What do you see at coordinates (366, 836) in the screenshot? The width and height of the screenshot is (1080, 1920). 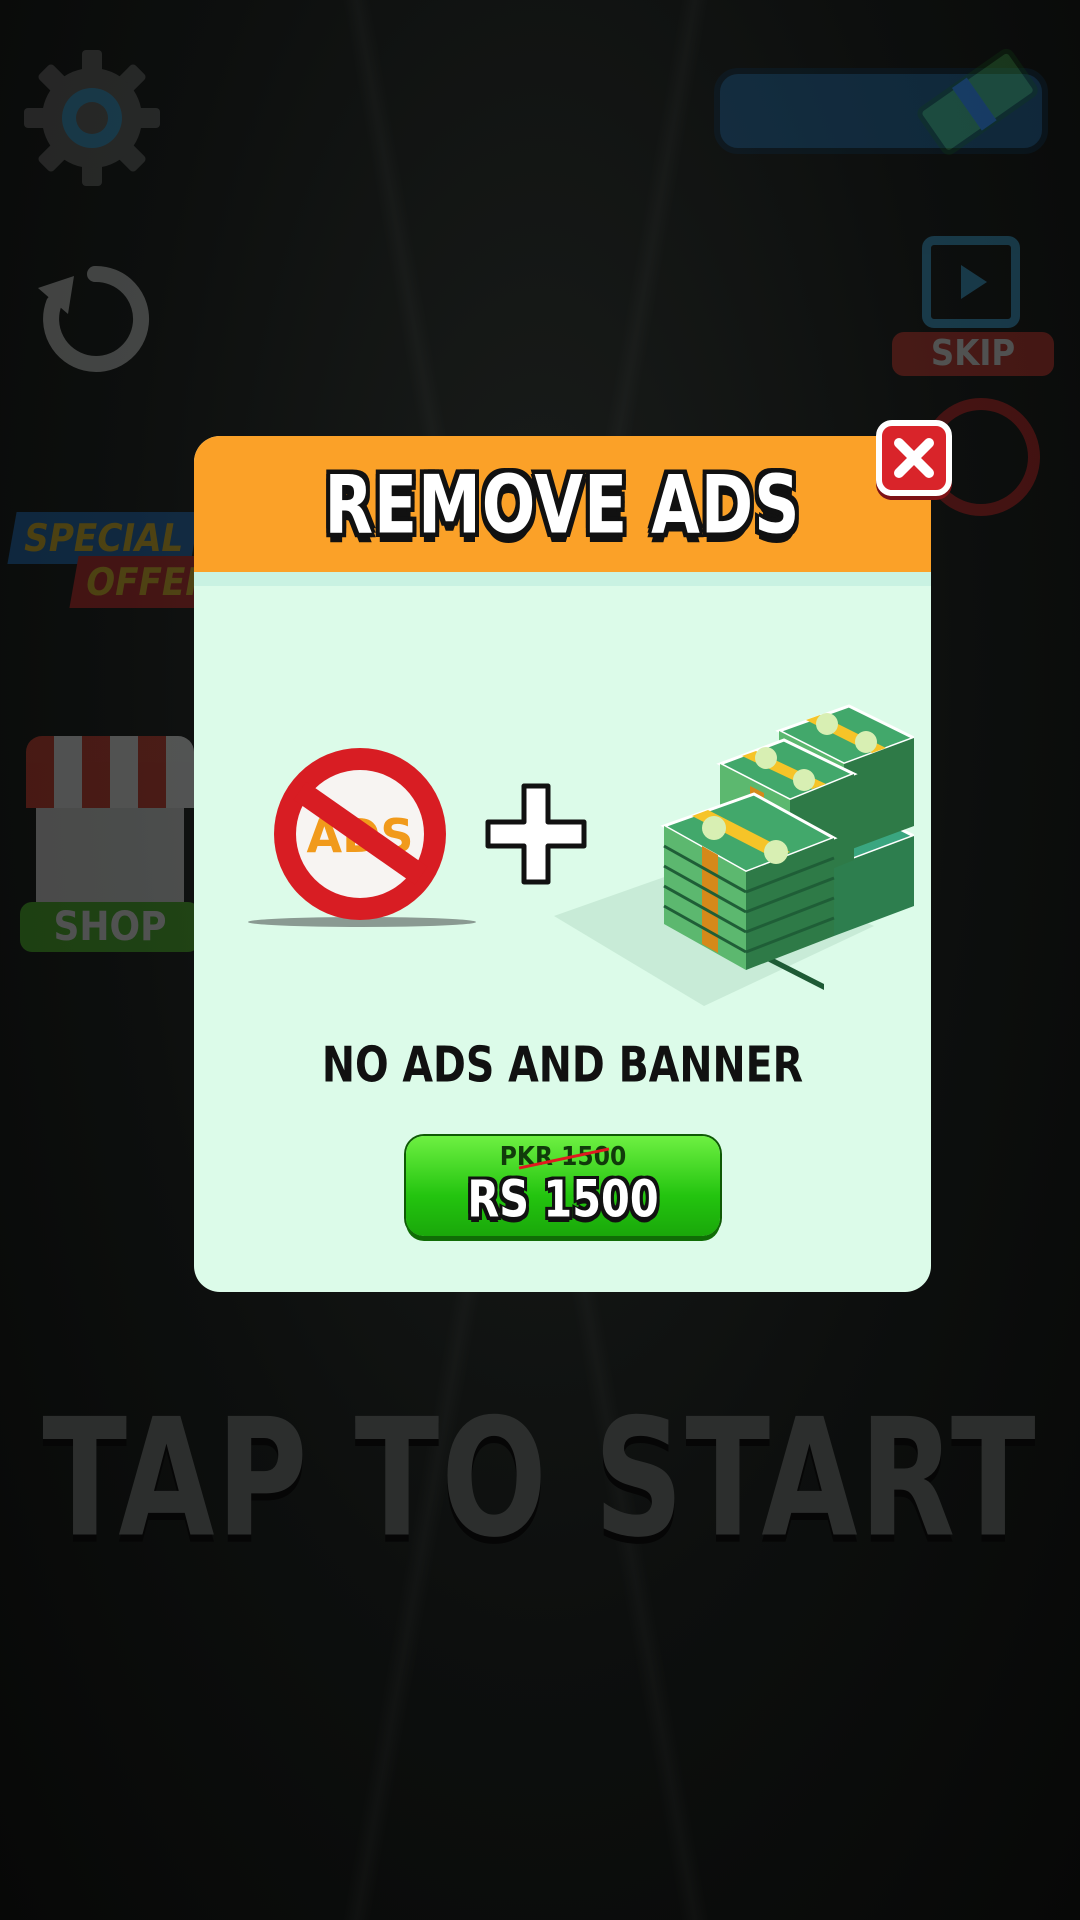 I see `no-ads-icon: ADS` at bounding box center [366, 836].